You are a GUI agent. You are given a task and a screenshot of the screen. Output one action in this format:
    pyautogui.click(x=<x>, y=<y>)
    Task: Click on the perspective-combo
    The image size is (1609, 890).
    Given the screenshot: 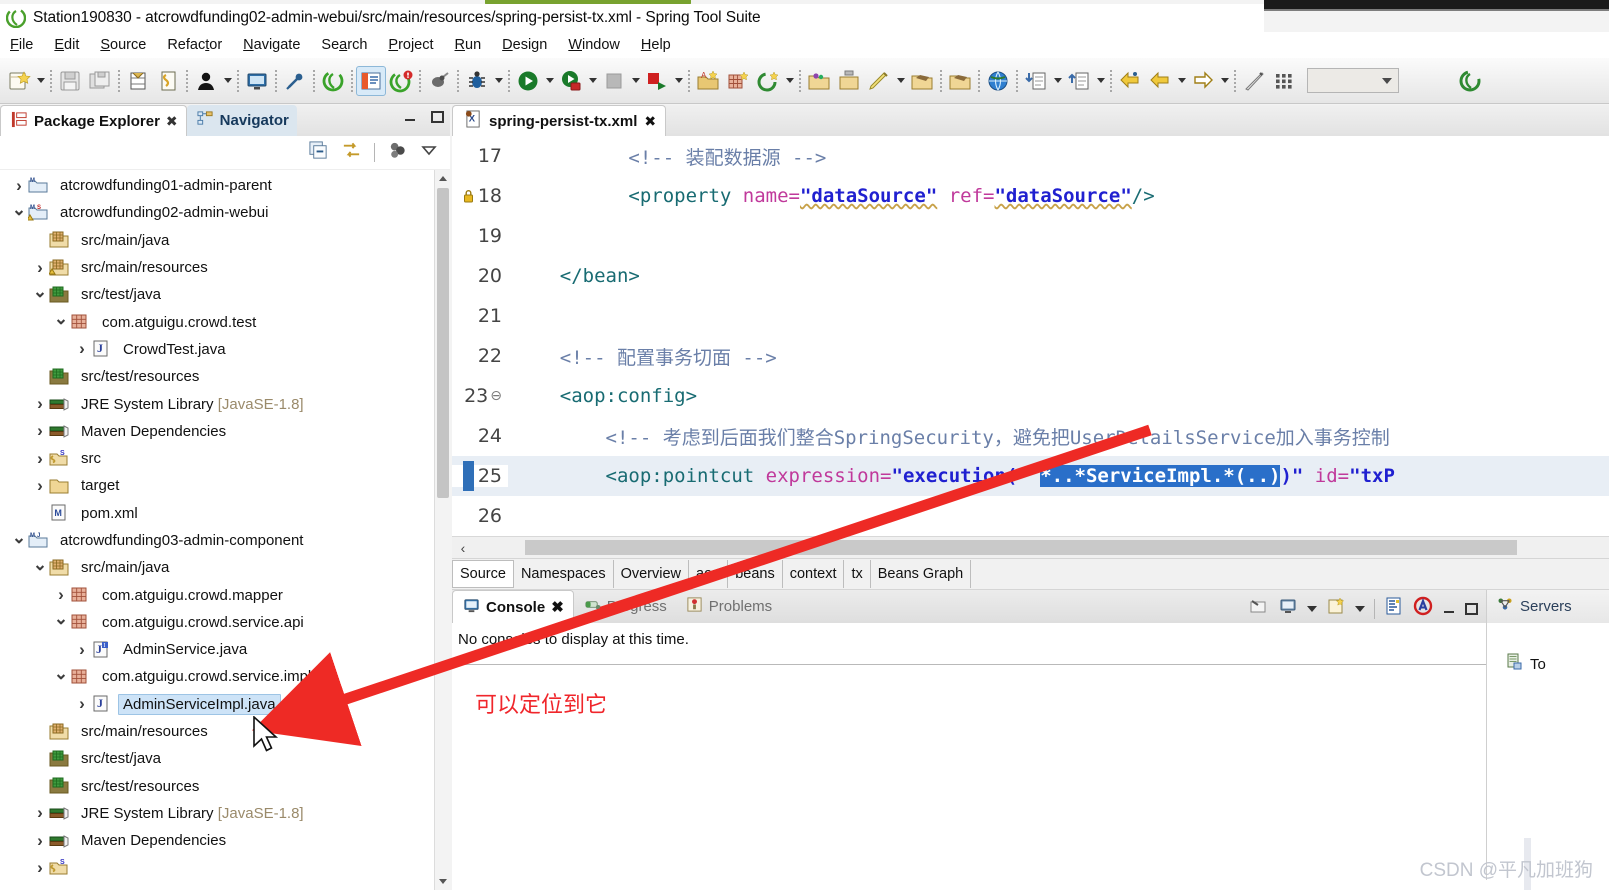 What is the action you would take?
    pyautogui.click(x=1353, y=80)
    